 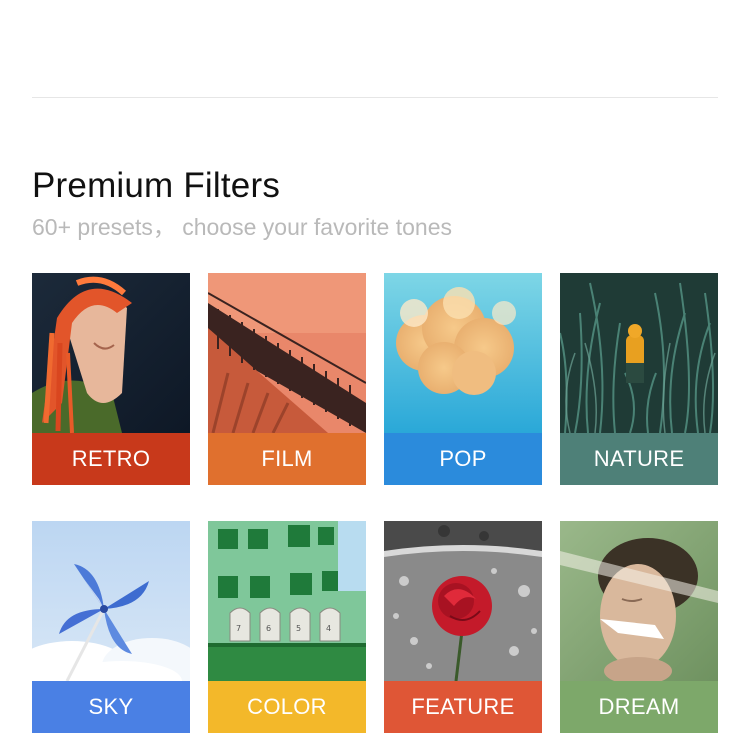 What do you see at coordinates (287, 601) in the screenshot?
I see `color-thumbnail: 7 6 5 4` at bounding box center [287, 601].